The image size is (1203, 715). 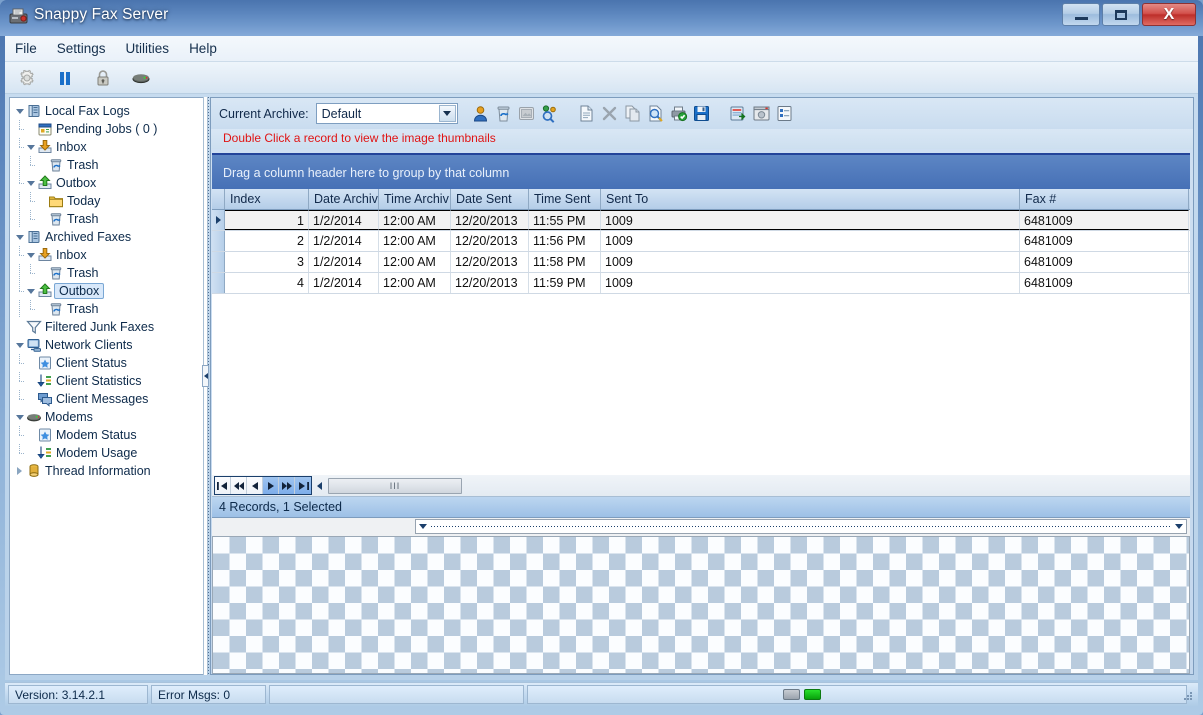 What do you see at coordinates (609, 113) in the screenshot?
I see `delete-x-icon` at bounding box center [609, 113].